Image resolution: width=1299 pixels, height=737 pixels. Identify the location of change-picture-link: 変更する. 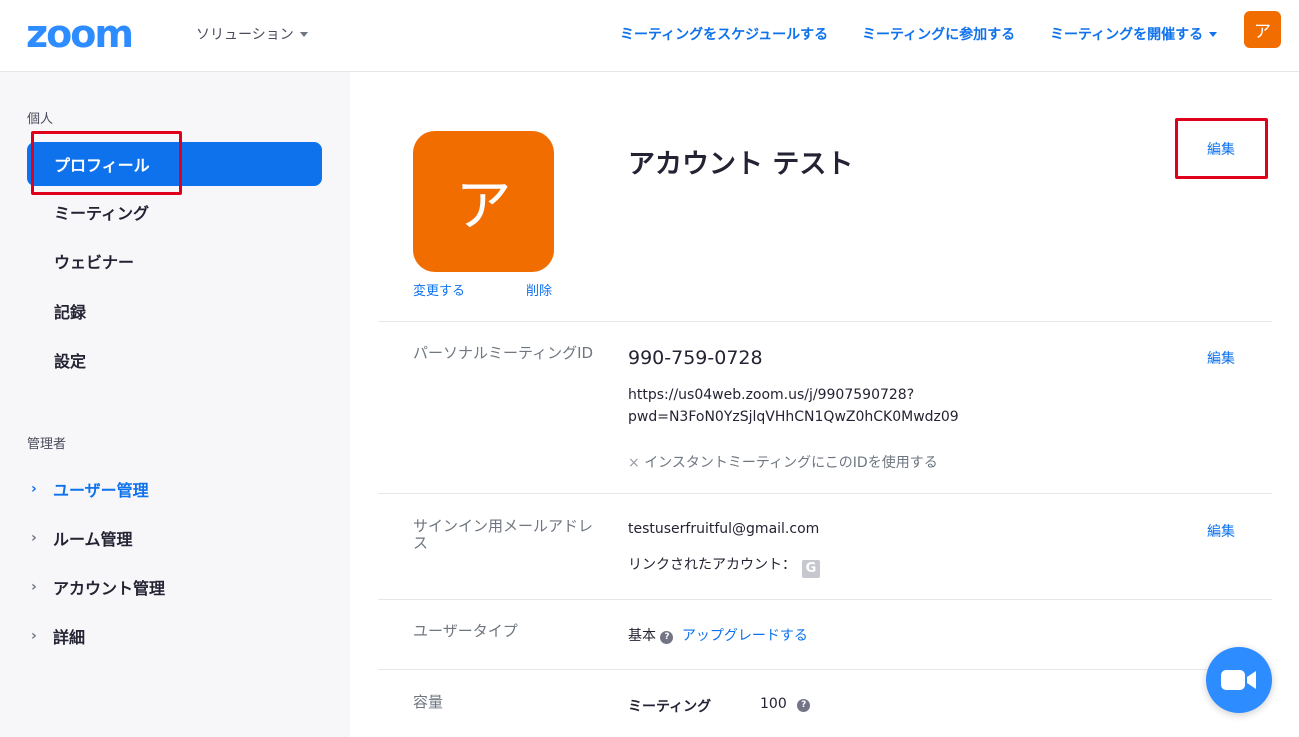
(439, 289).